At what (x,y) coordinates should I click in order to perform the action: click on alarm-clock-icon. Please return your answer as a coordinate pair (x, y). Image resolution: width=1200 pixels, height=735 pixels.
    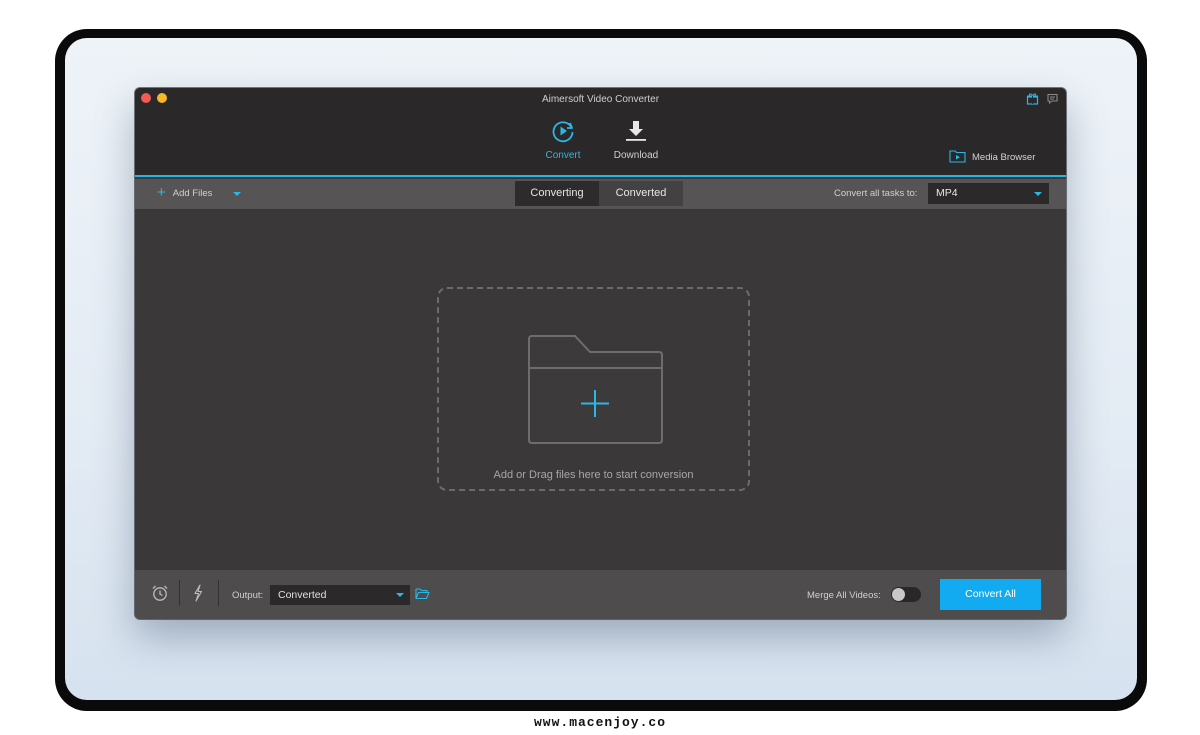
    Looking at the image, I should click on (160, 595).